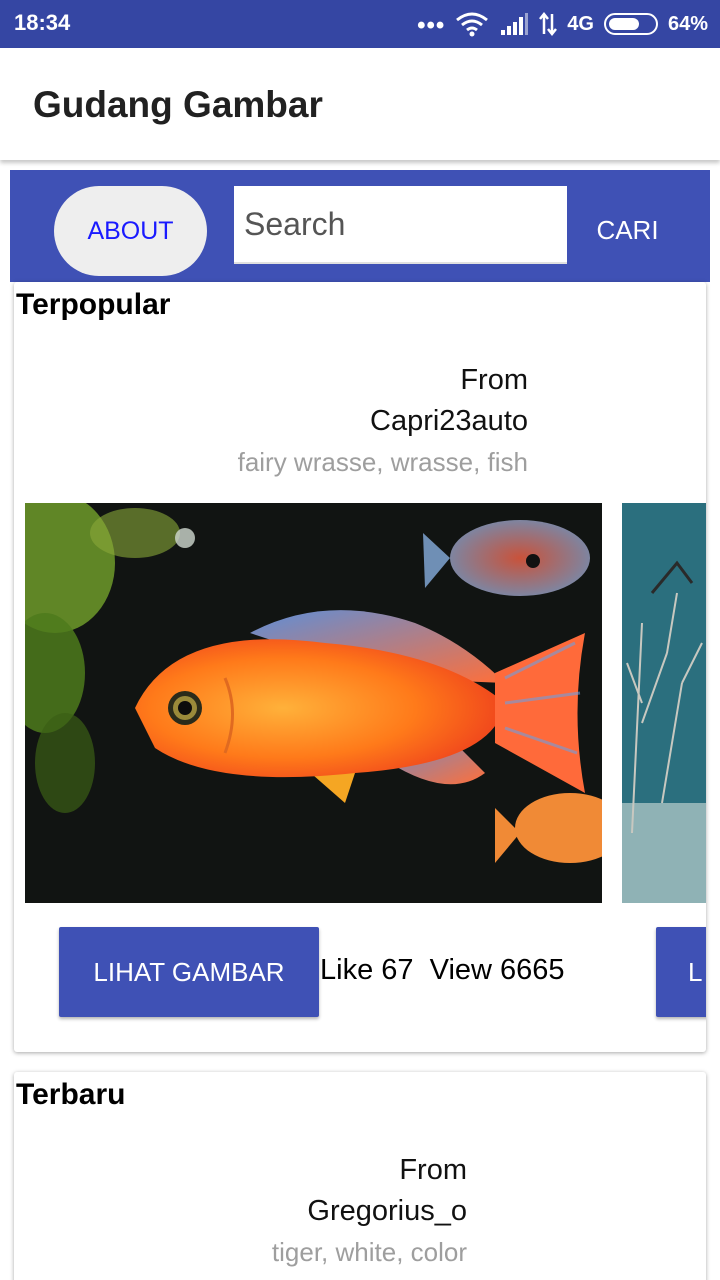  Describe the element at coordinates (548, 24) in the screenshot. I see `data-arrows-icon` at that location.